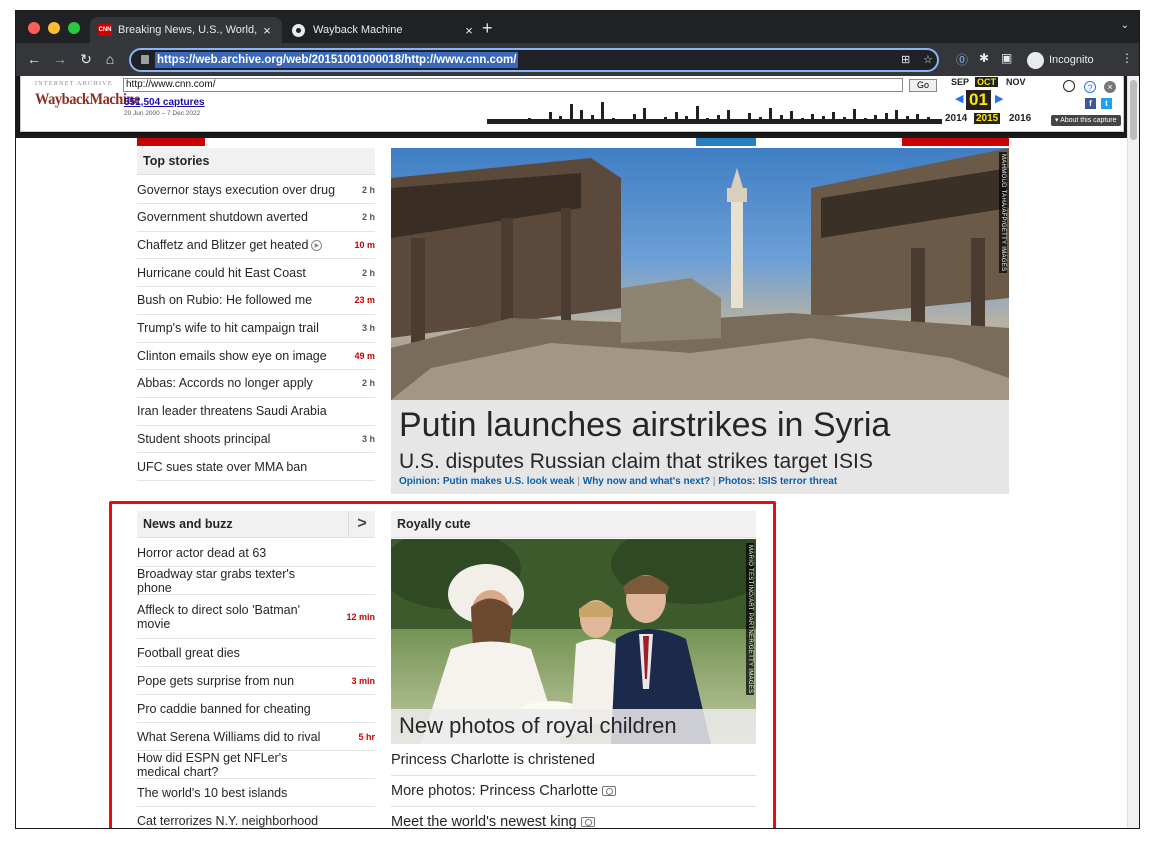 Image resolution: width=1153 pixels, height=844 pixels. What do you see at coordinates (1020, 118) in the screenshot?
I see `year-next: 2016` at bounding box center [1020, 118].